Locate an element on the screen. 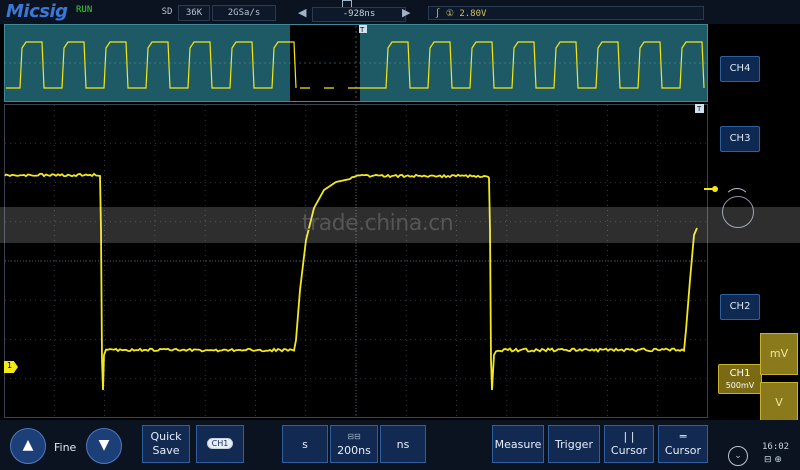  ch1-scale: 500mV is located at coordinates (740, 385).